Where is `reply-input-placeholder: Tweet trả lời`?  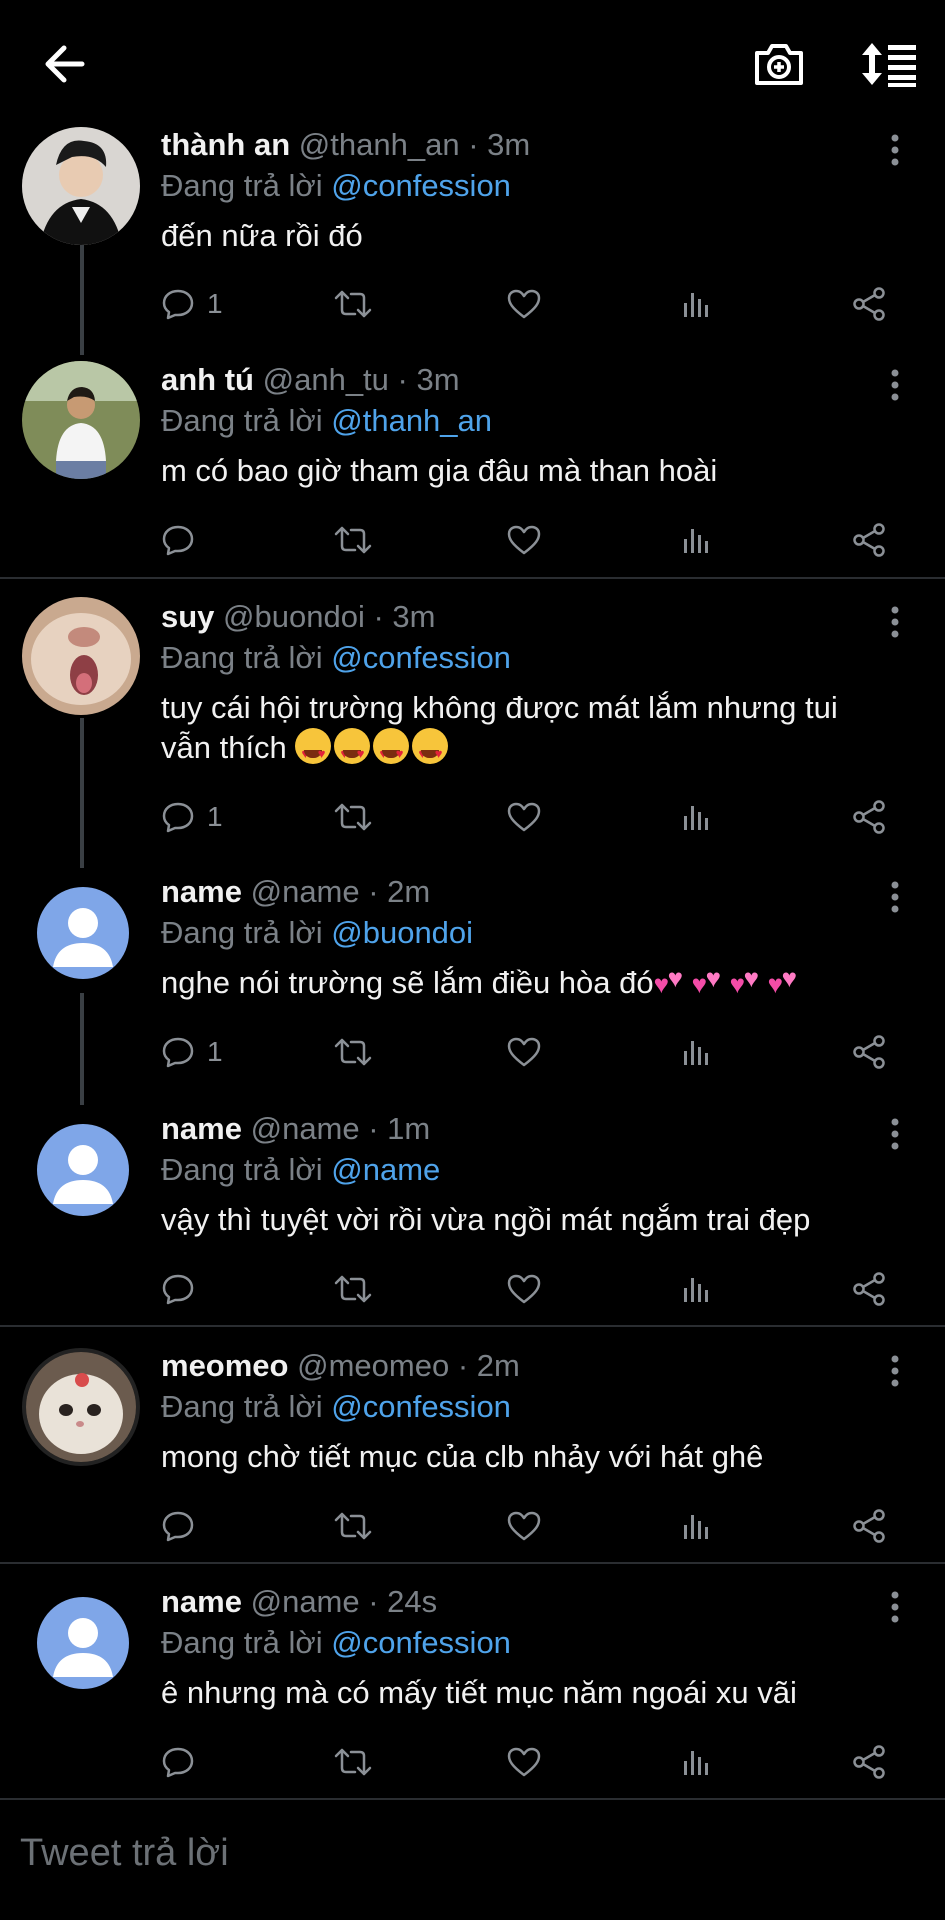 reply-input-placeholder: Tweet trả lời is located at coordinates (124, 1853).